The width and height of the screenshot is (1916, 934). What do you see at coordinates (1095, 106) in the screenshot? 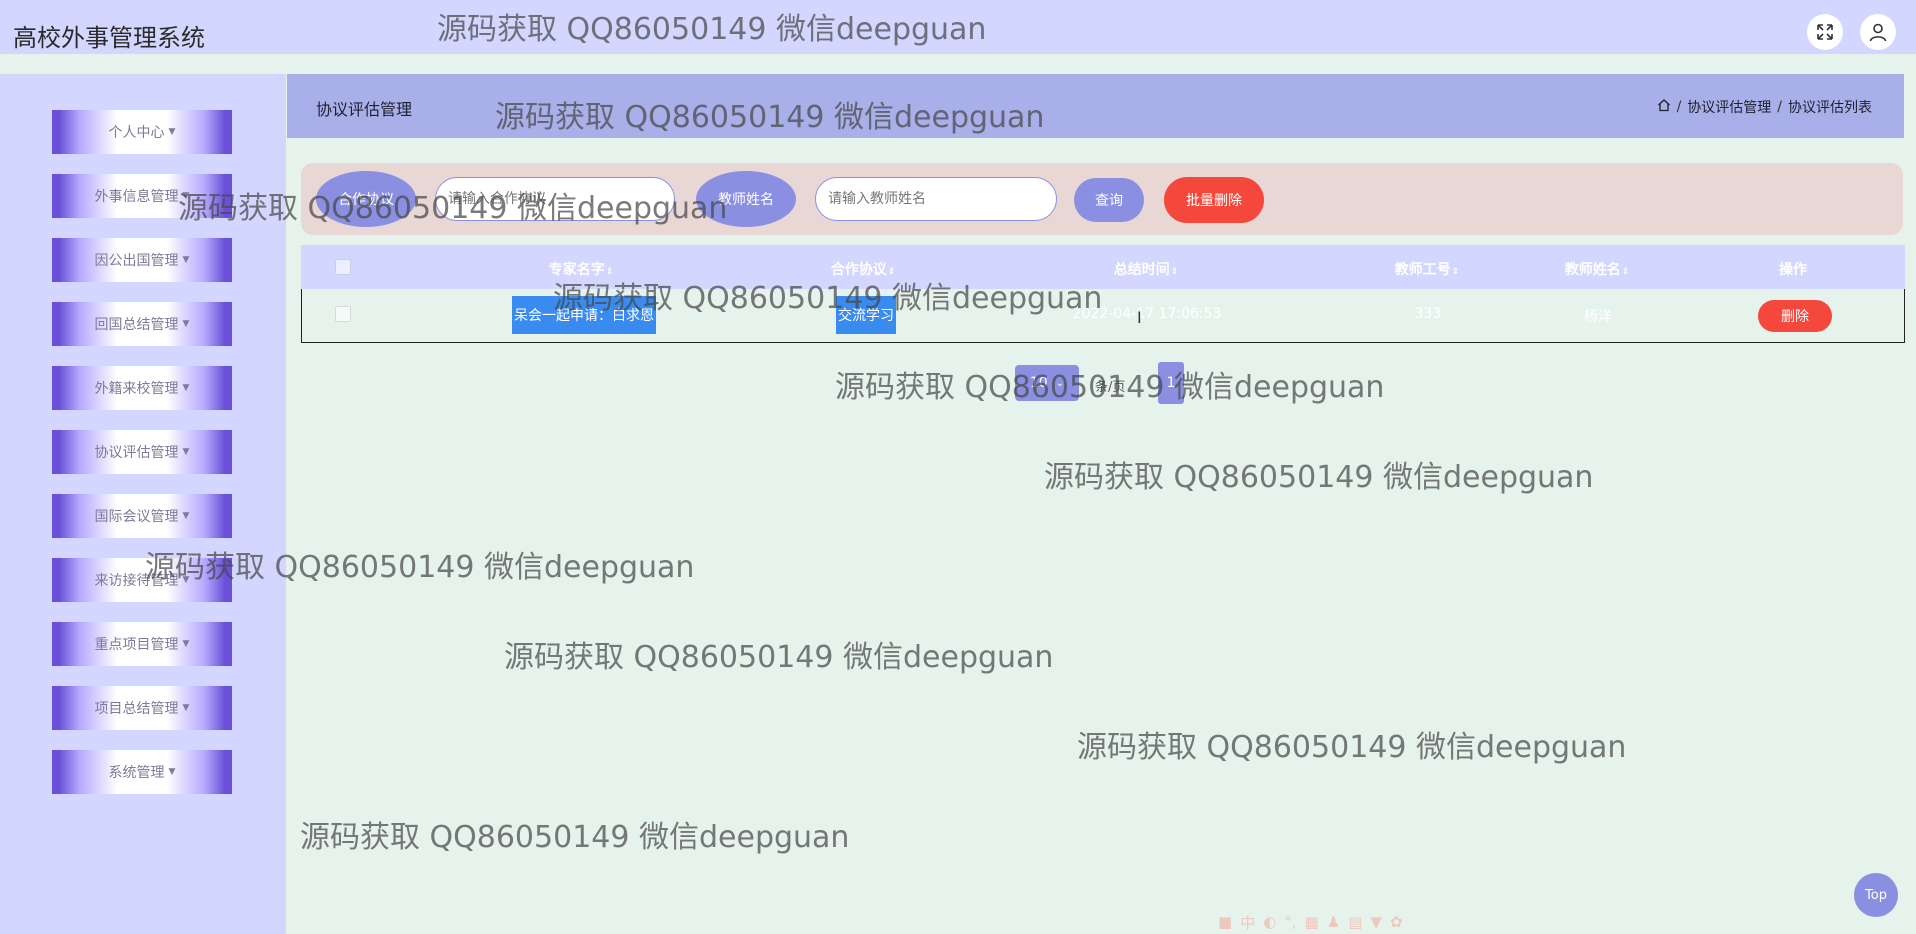
I see `breadcrumb-bar: 协议评估管理 / 协议评估管理 / 协议评估列表` at bounding box center [1095, 106].